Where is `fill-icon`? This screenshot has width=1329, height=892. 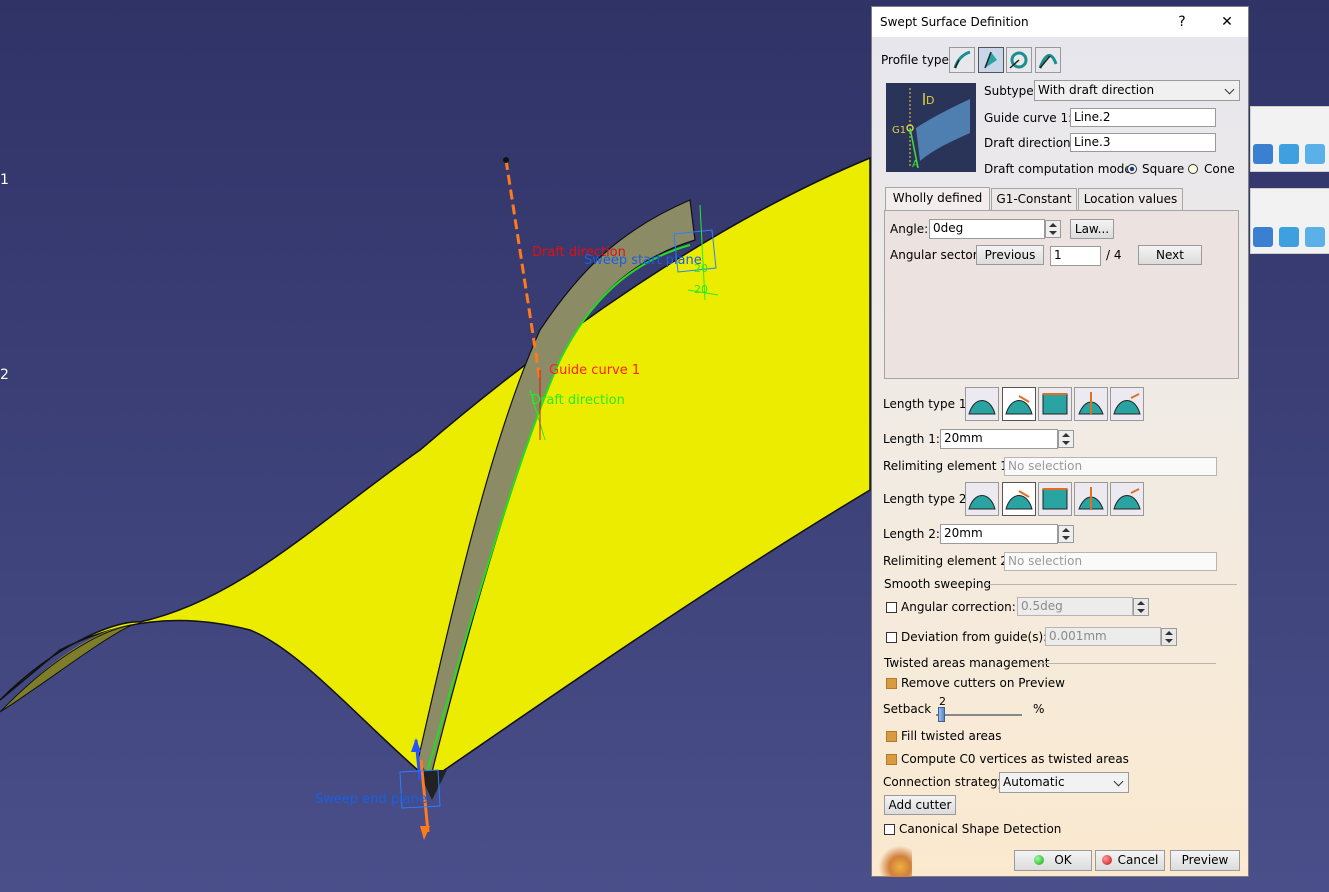
fill-icon is located at coordinates (1315, 154).